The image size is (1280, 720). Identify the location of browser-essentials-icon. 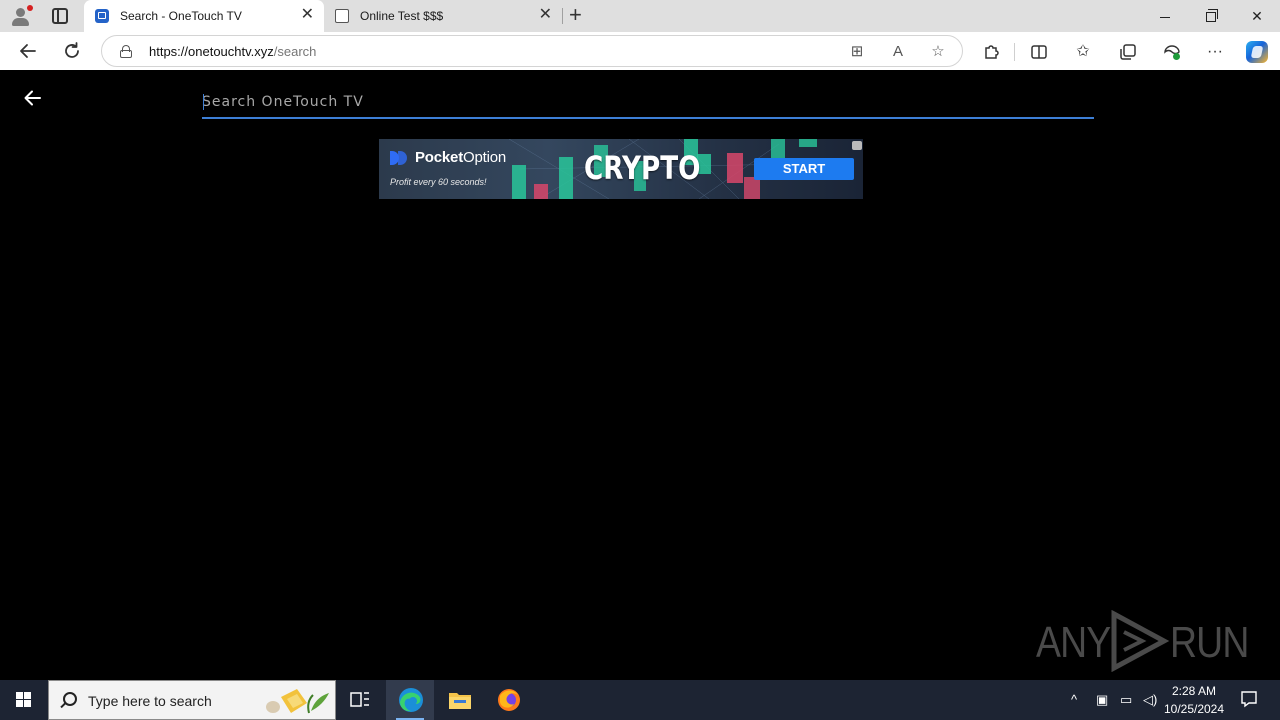
(1172, 52).